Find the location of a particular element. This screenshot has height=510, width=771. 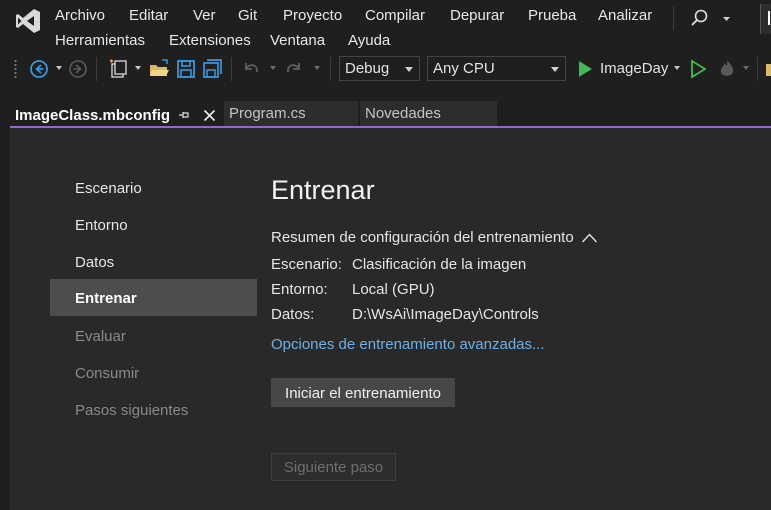

back-icon is located at coordinates (39, 69).